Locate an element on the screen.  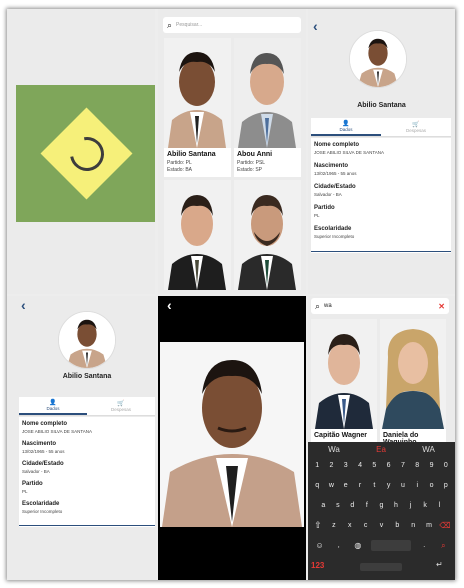
key: w is located at coordinates (331, 485).